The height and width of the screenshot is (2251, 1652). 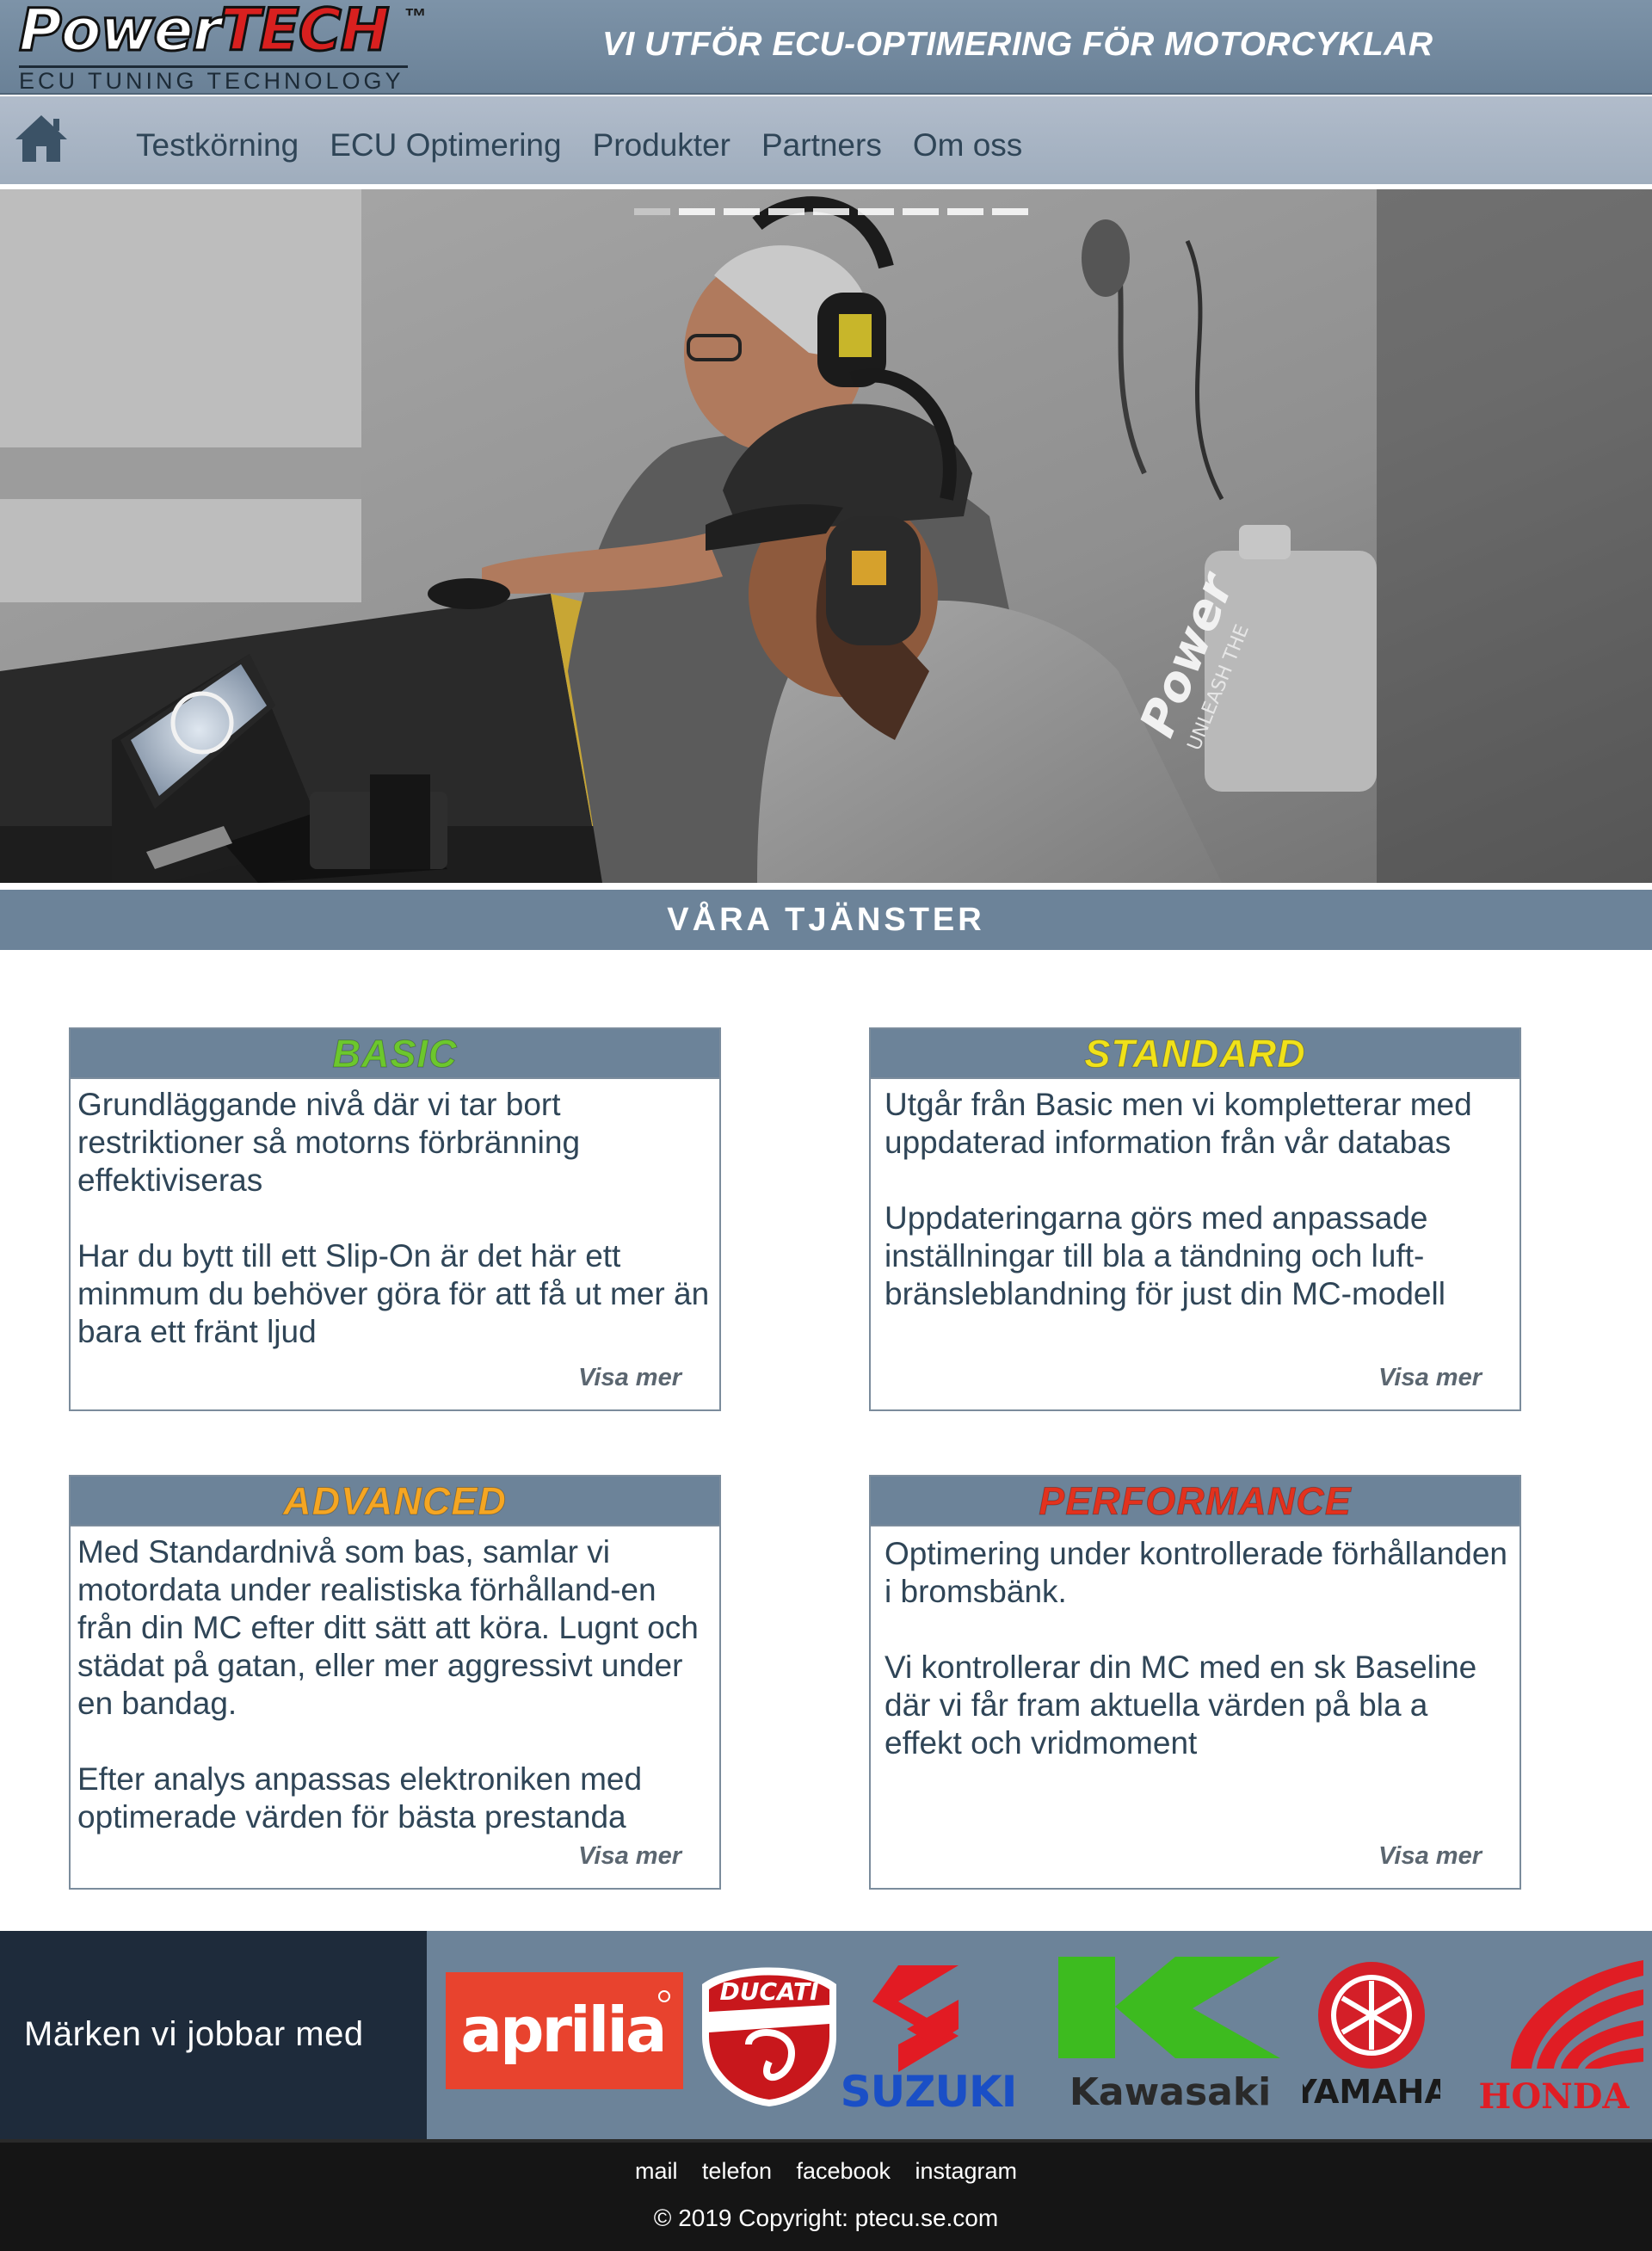 I want to click on footer-link-facebook: facebook, so click(x=843, y=2171).